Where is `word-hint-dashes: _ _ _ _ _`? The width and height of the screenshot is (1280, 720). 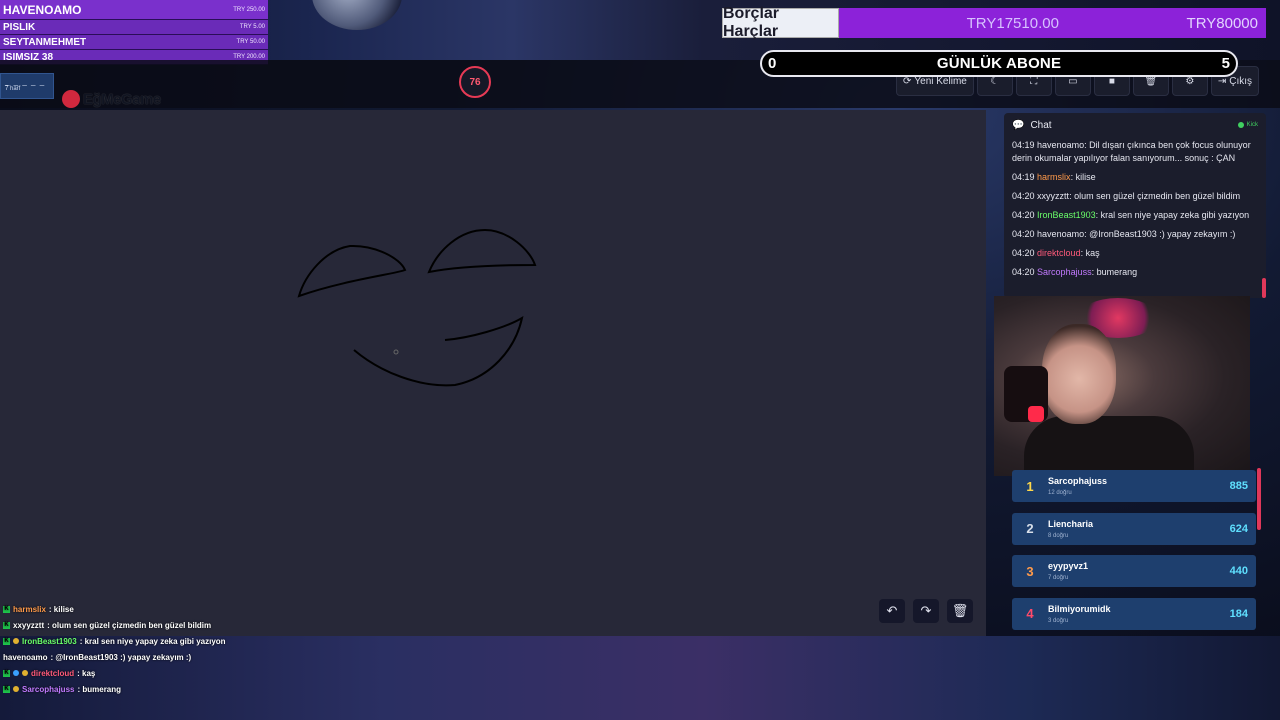 word-hint-dashes: _ _ _ _ _ is located at coordinates (25, 81).